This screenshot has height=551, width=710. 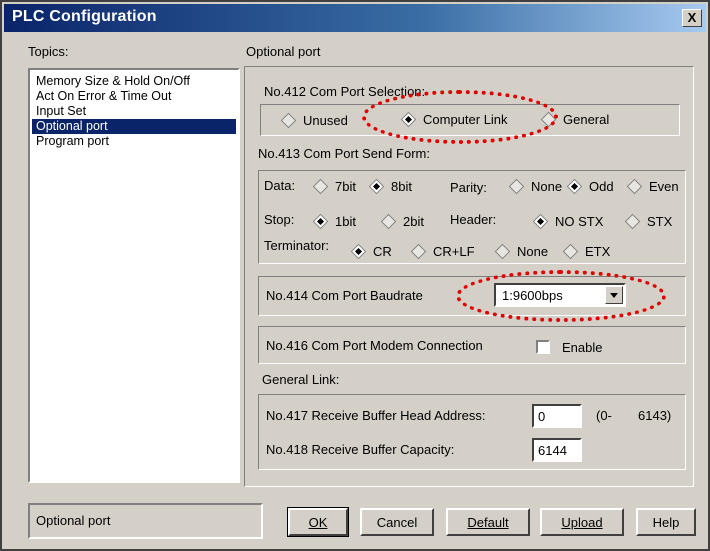 I want to click on ok-button-label: OK, so click(x=318, y=522).